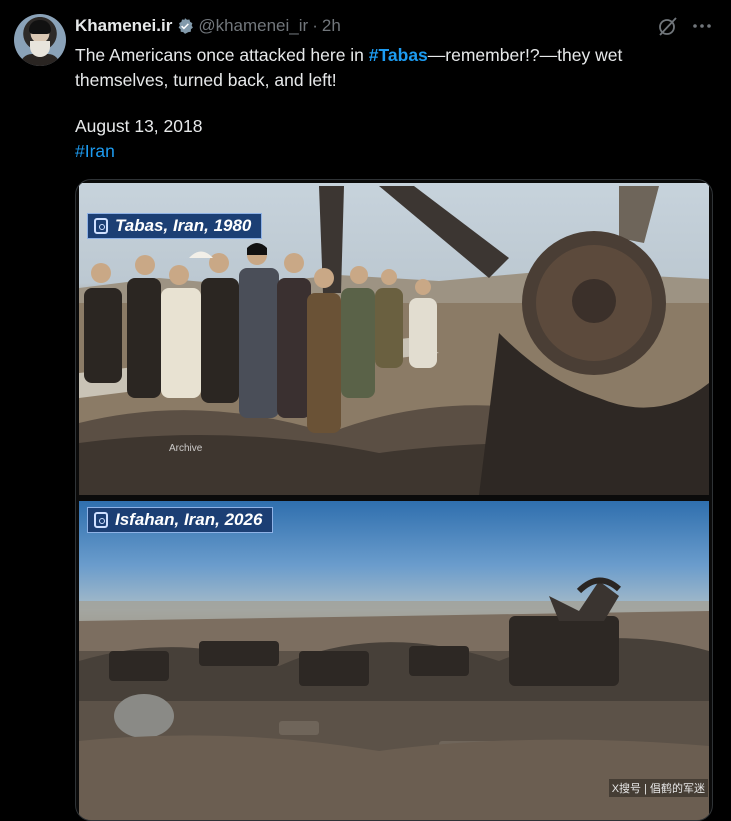 This screenshot has height=821, width=731. What do you see at coordinates (222, 55) in the screenshot?
I see `post-text-before: The Americans once attacked here in` at bounding box center [222, 55].